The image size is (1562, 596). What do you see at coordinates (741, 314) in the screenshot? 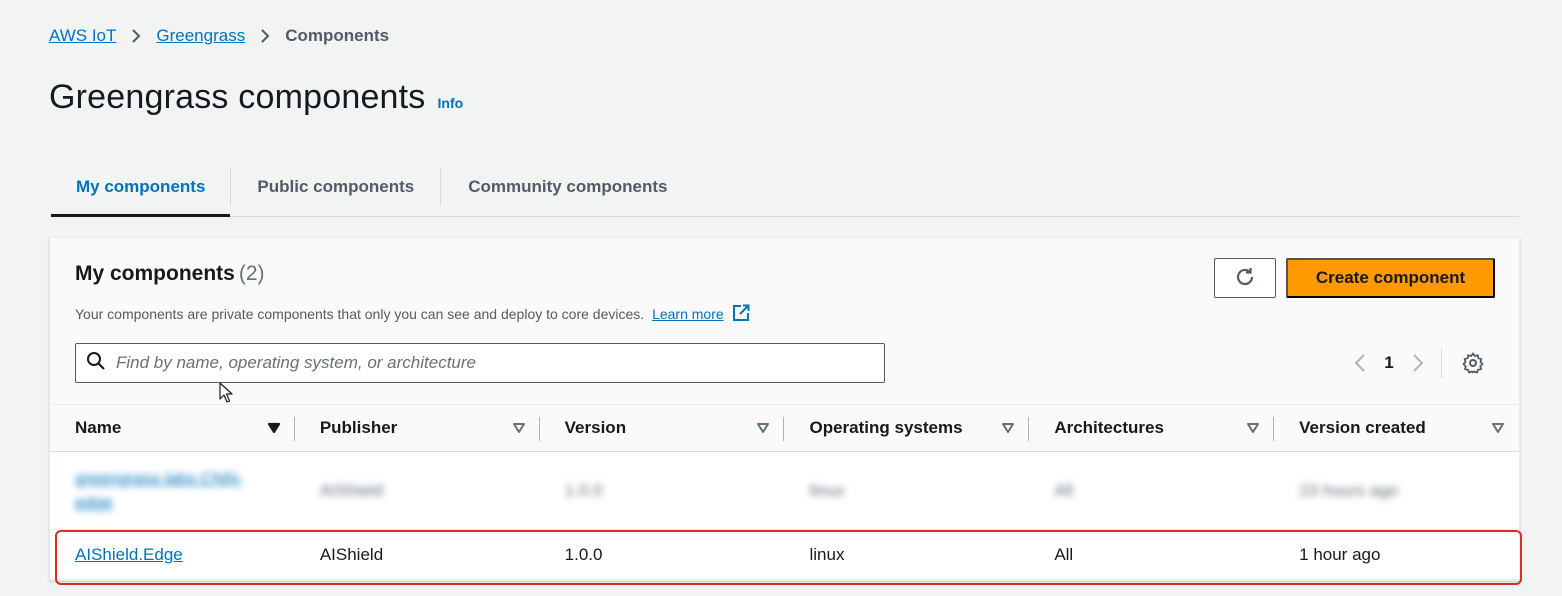
I see `external-link-icon` at bounding box center [741, 314].